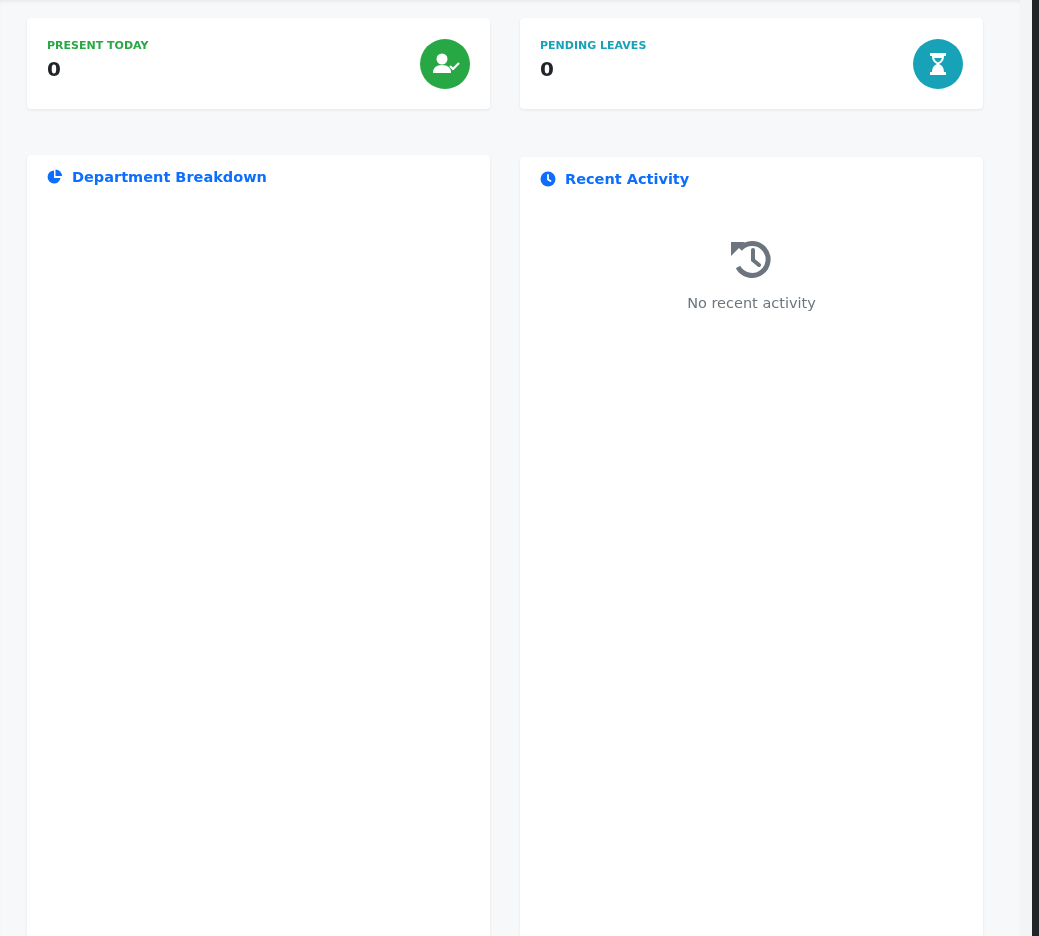  Describe the element at coordinates (169, 177) in the screenshot. I see `panel-title: Department Breakdown` at that location.